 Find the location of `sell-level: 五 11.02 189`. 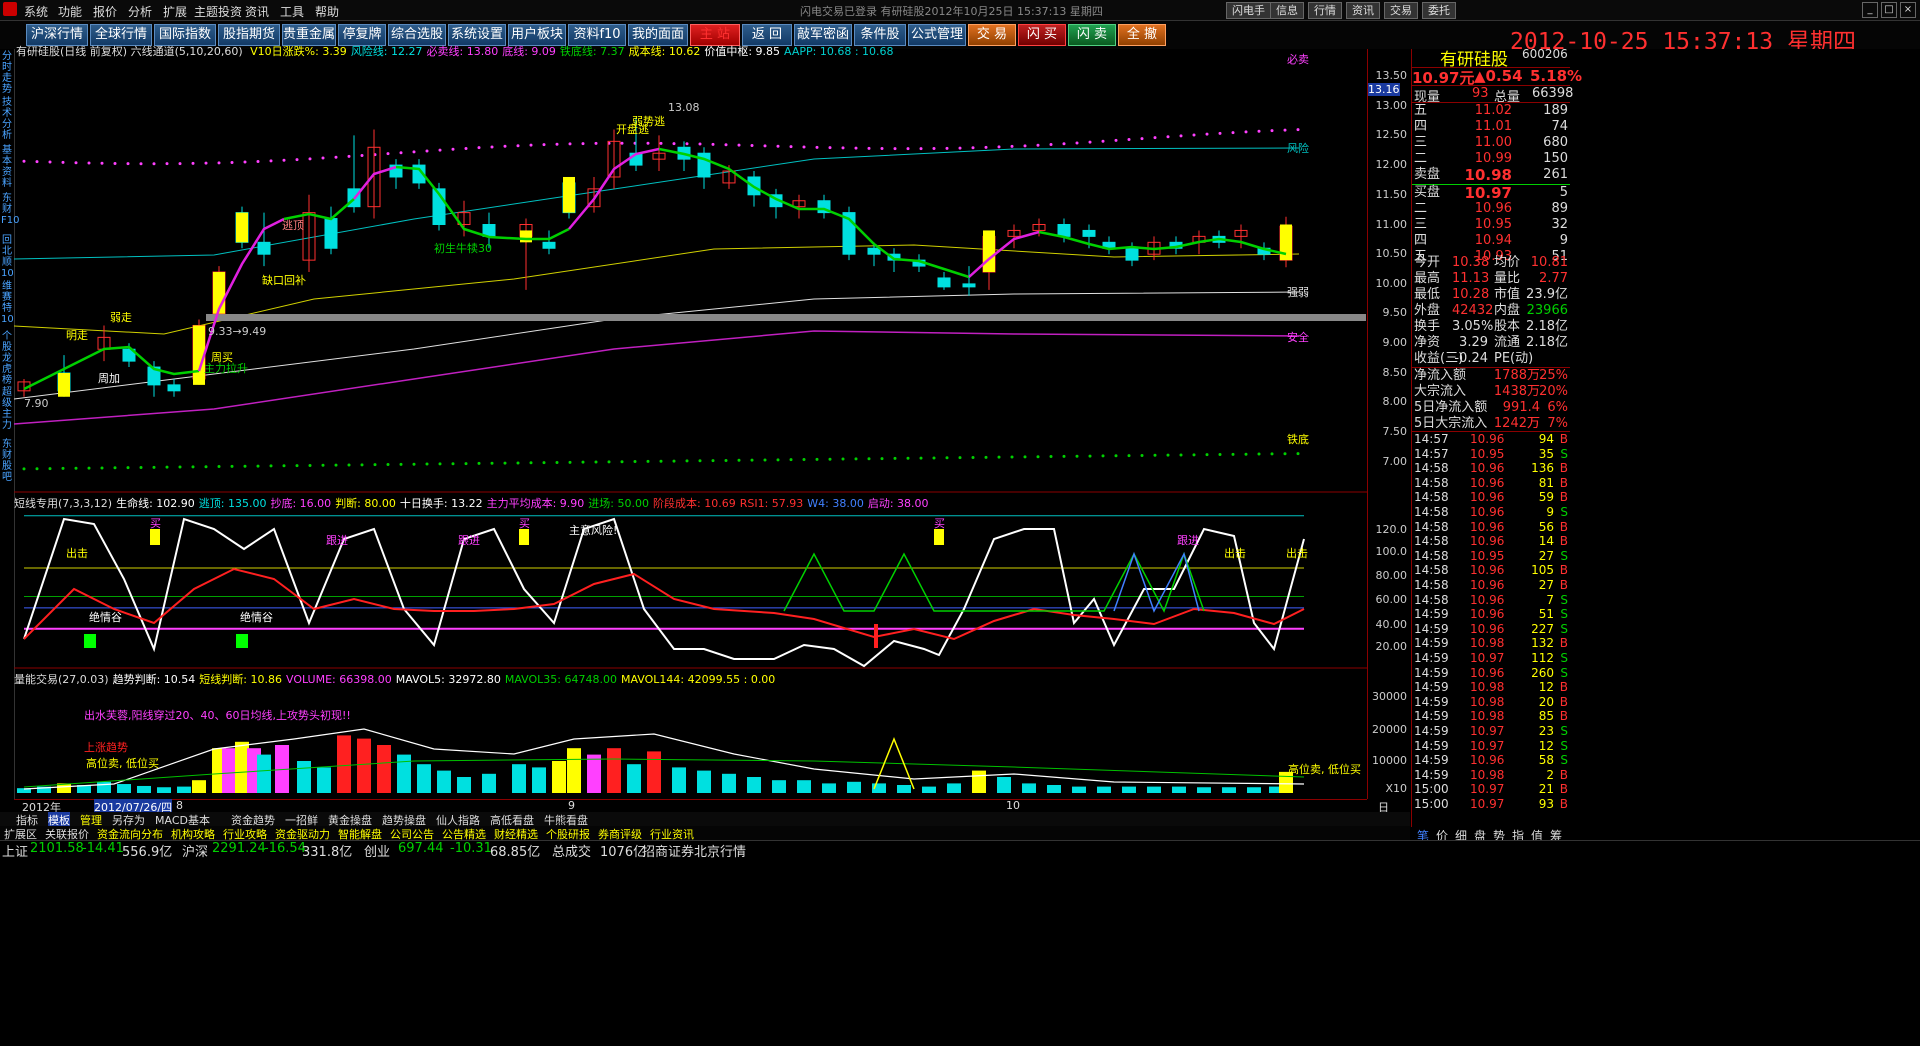

sell-level: 五 11.02 189 is located at coordinates (1491, 111).